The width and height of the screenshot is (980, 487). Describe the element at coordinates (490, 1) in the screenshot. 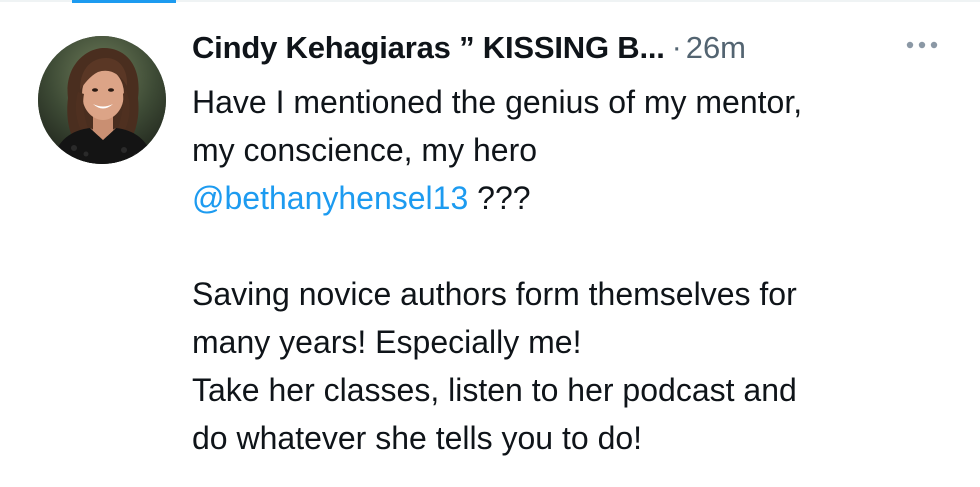

I see `top-divider` at that location.